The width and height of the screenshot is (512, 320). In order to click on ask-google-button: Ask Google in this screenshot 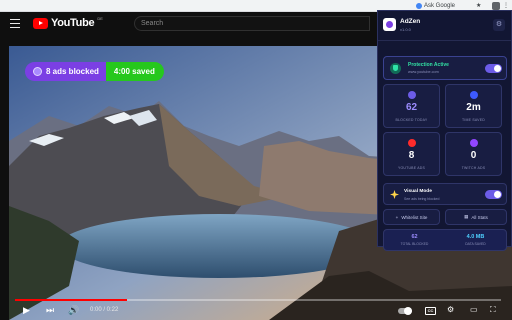, I will do `click(444, 6)`.